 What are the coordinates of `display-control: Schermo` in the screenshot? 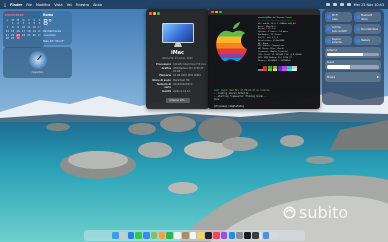 It's located at (353, 52).